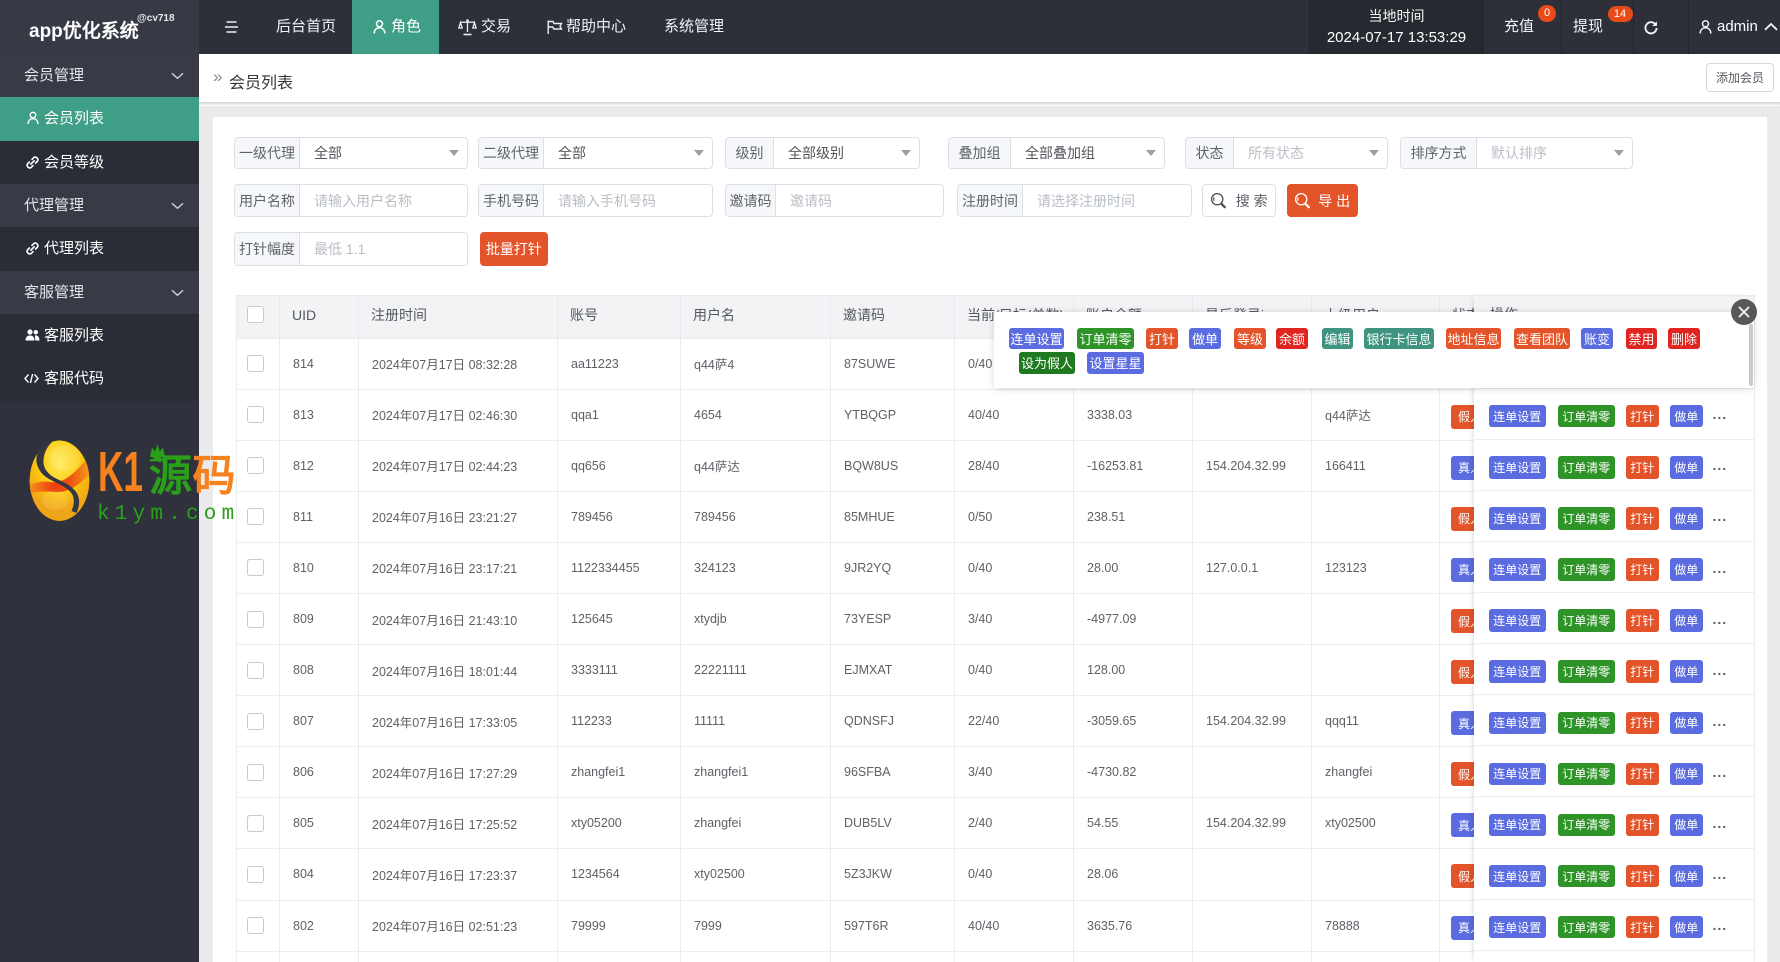  Describe the element at coordinates (120, 472) in the screenshot. I see `svg-text: K1` at that location.